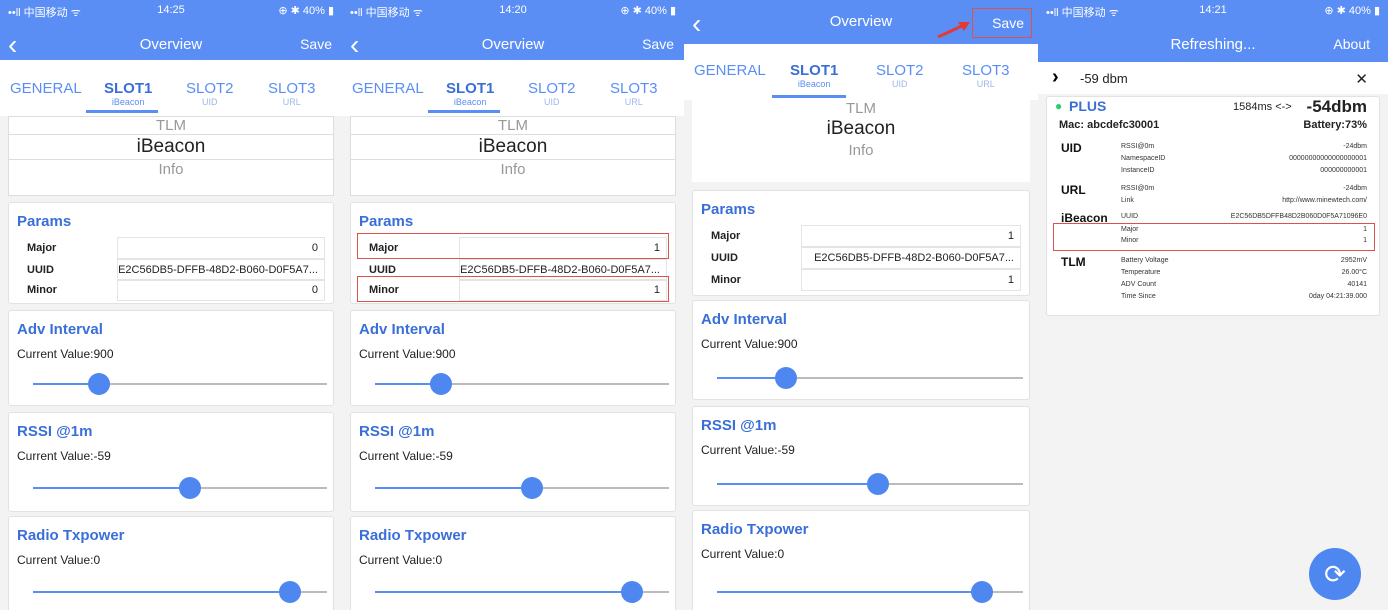 This screenshot has width=1388, height=610. What do you see at coordinates (1073, 262) in the screenshot?
I see `tlm-section-label: TLM` at bounding box center [1073, 262].